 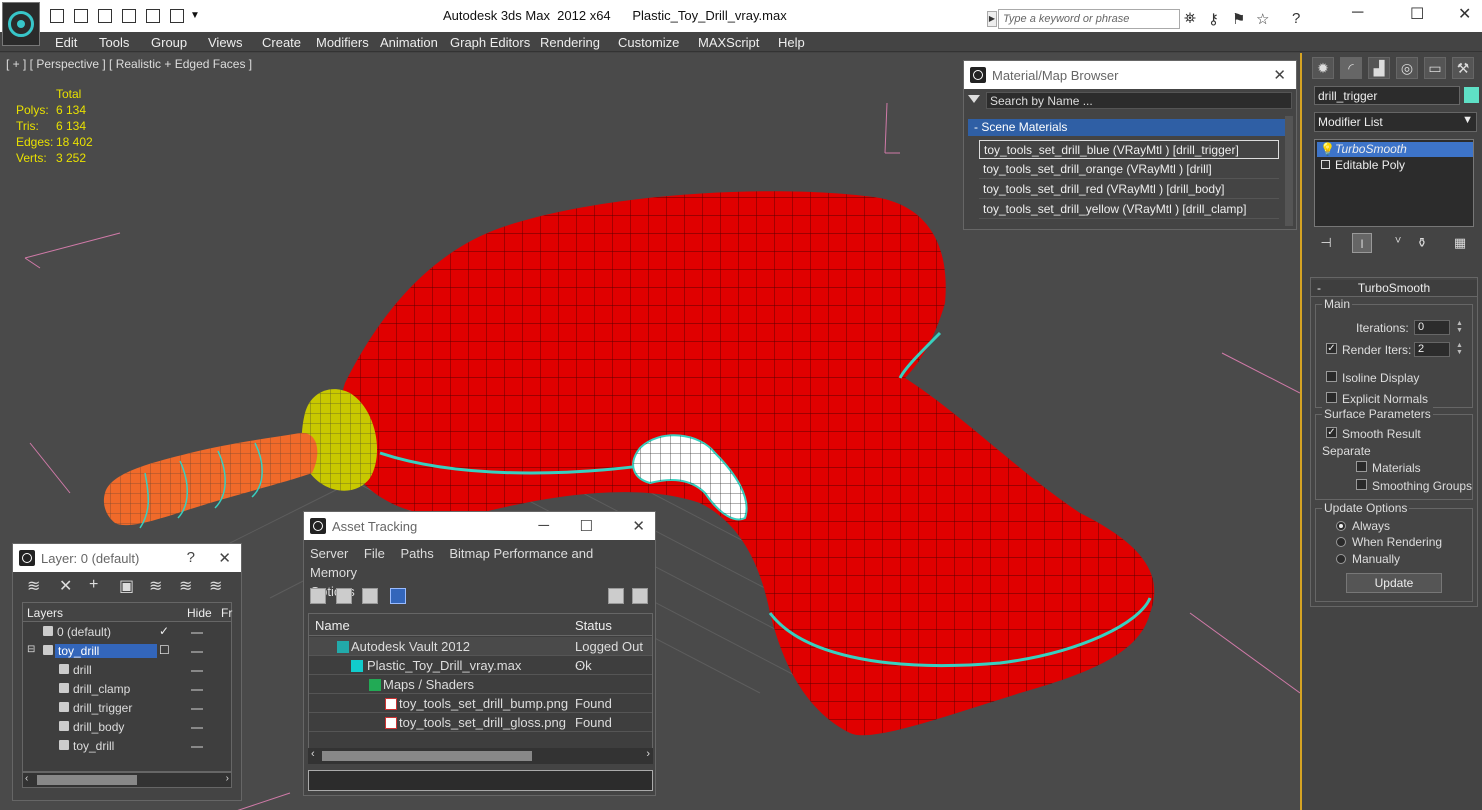 I want to click on rollout-header: - TurboSmooth, so click(x=1394, y=288).